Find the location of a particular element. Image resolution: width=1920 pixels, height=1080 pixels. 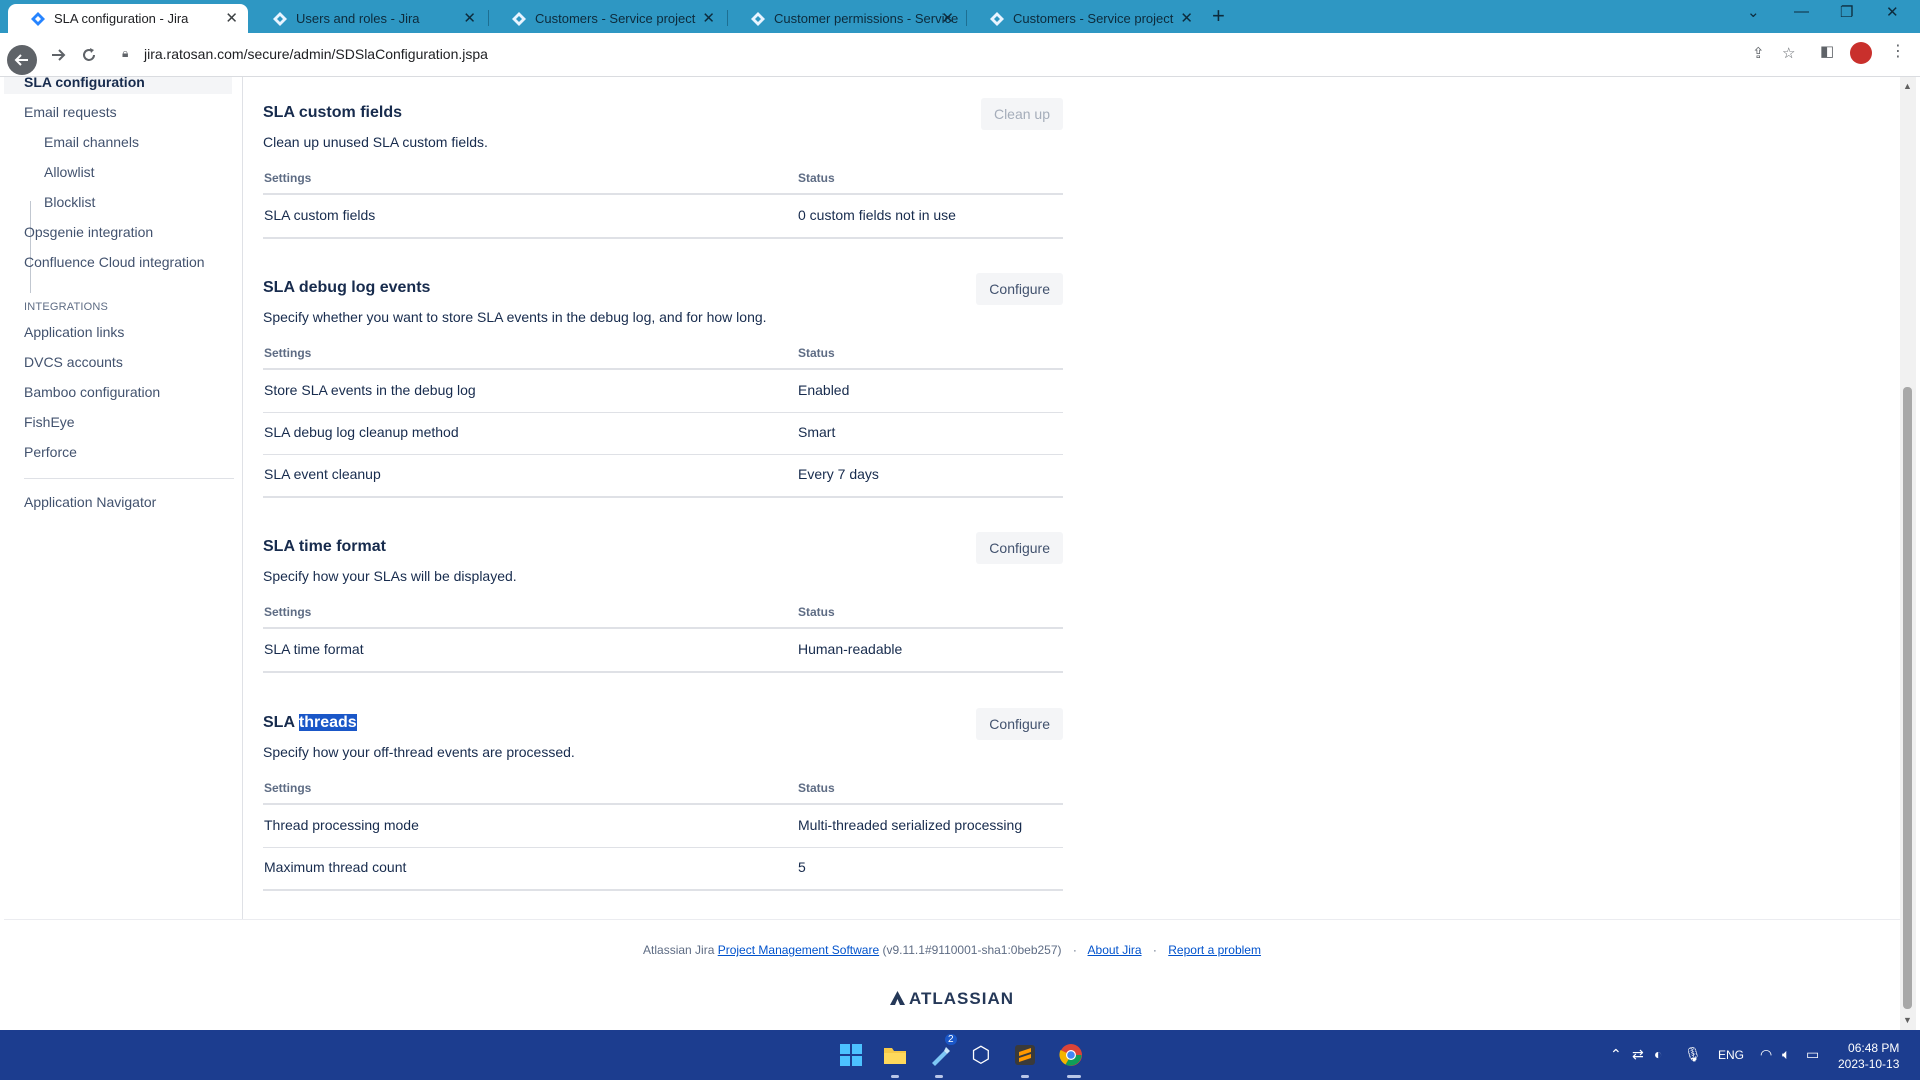

section-description: Clean up unused SLA custom fields. is located at coordinates (375, 142).